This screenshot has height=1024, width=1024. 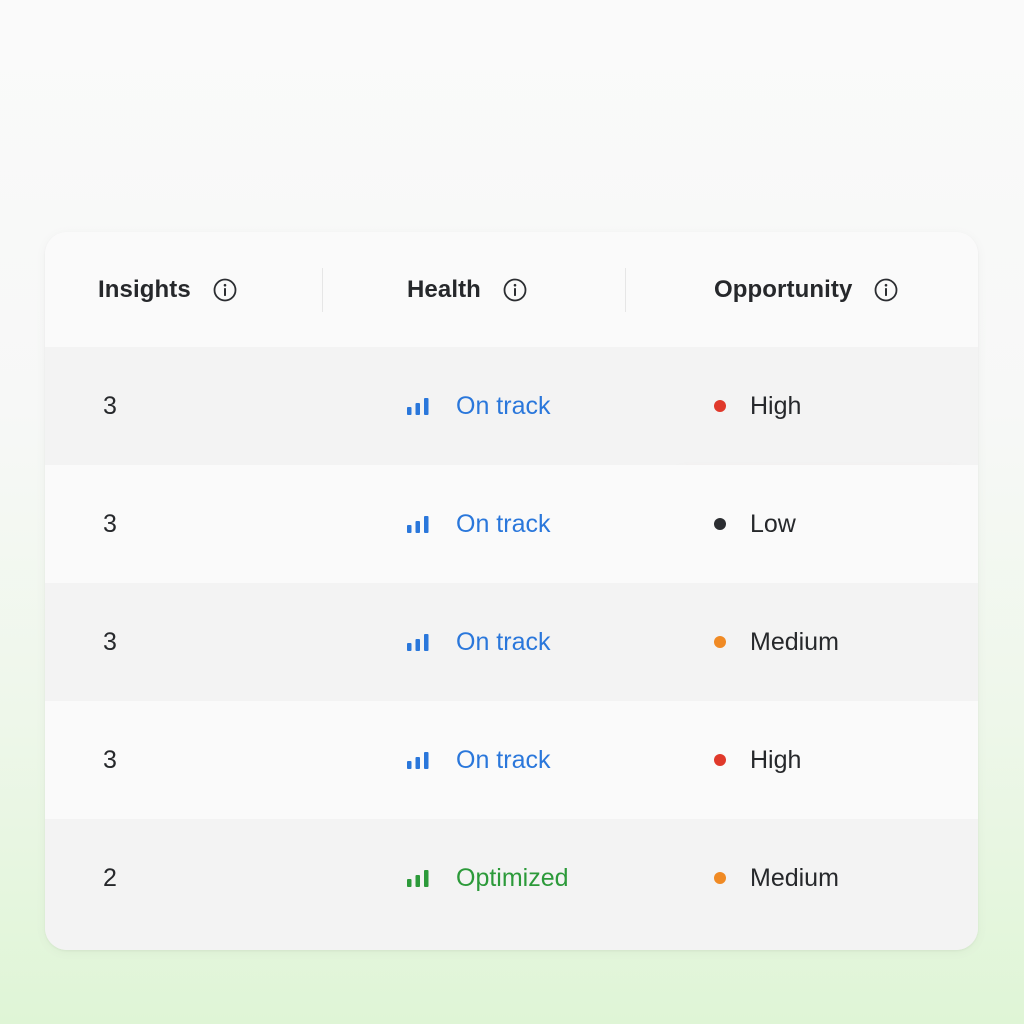 I want to click on column-header-opportunity: Opportunity, so click(x=806, y=289).